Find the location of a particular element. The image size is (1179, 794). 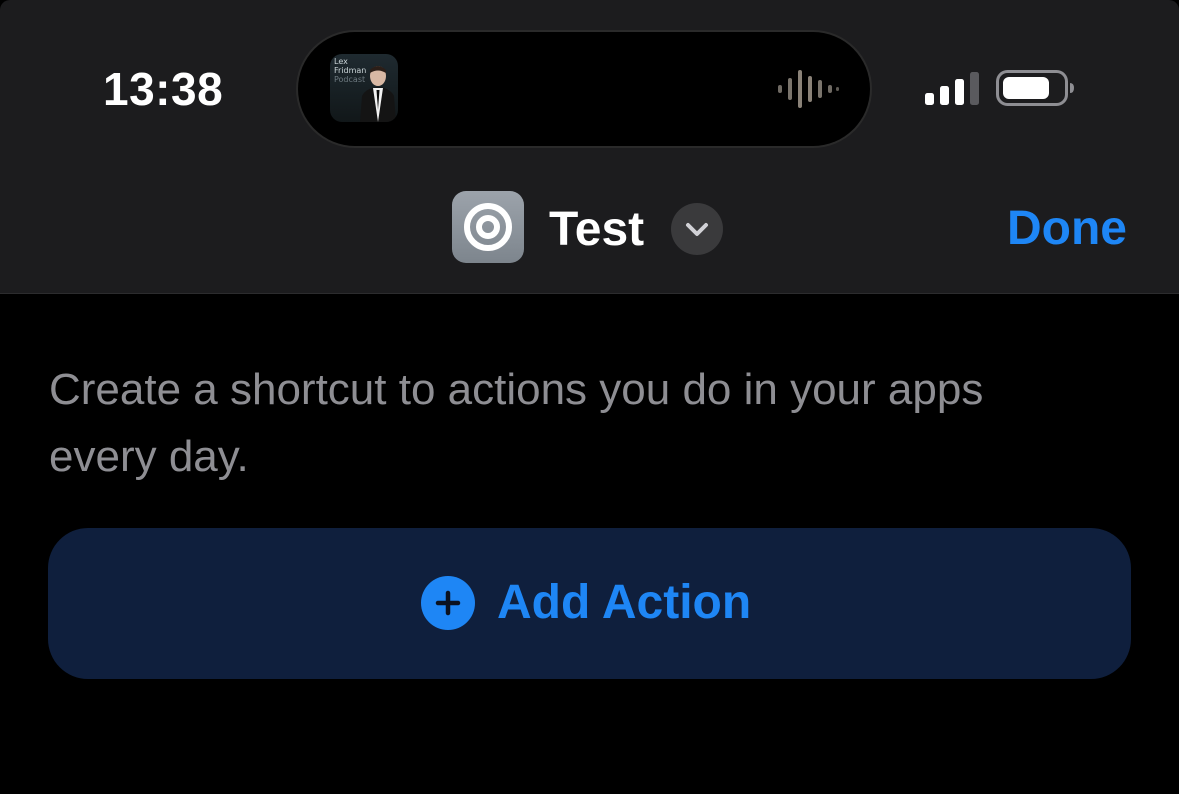

audio-waveform-icon is located at coordinates (808, 89).